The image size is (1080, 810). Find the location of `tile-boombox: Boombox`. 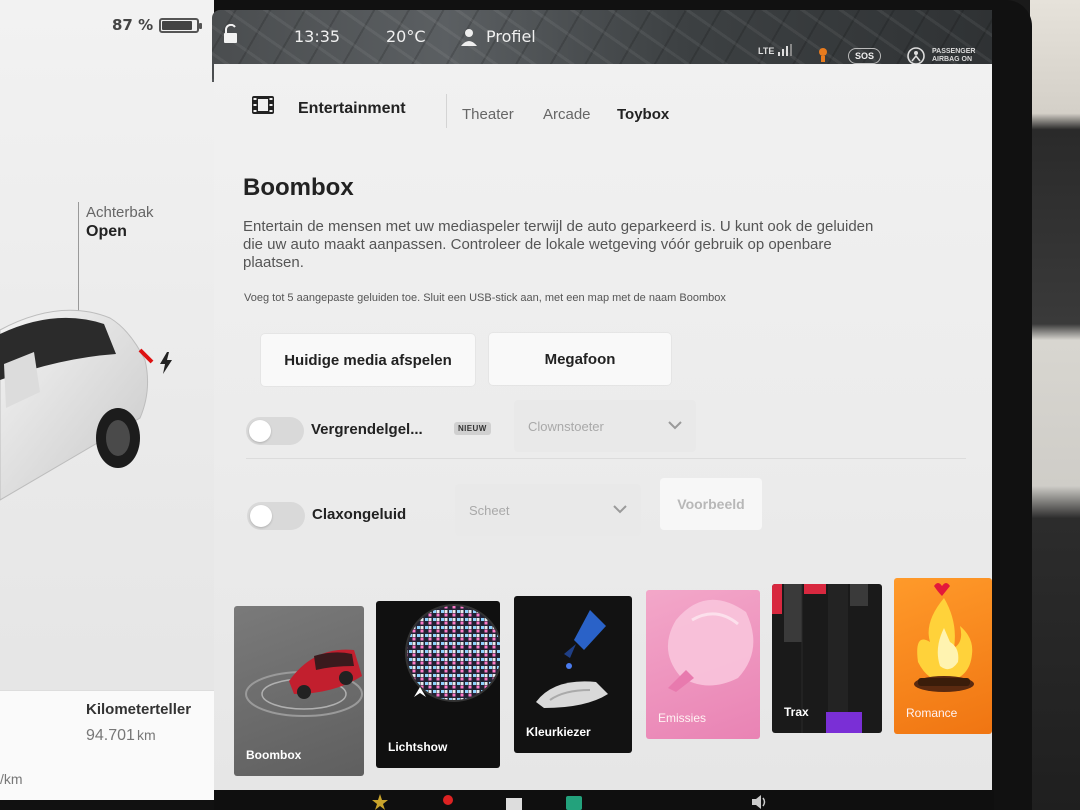

tile-boombox: Boombox is located at coordinates (299, 691).